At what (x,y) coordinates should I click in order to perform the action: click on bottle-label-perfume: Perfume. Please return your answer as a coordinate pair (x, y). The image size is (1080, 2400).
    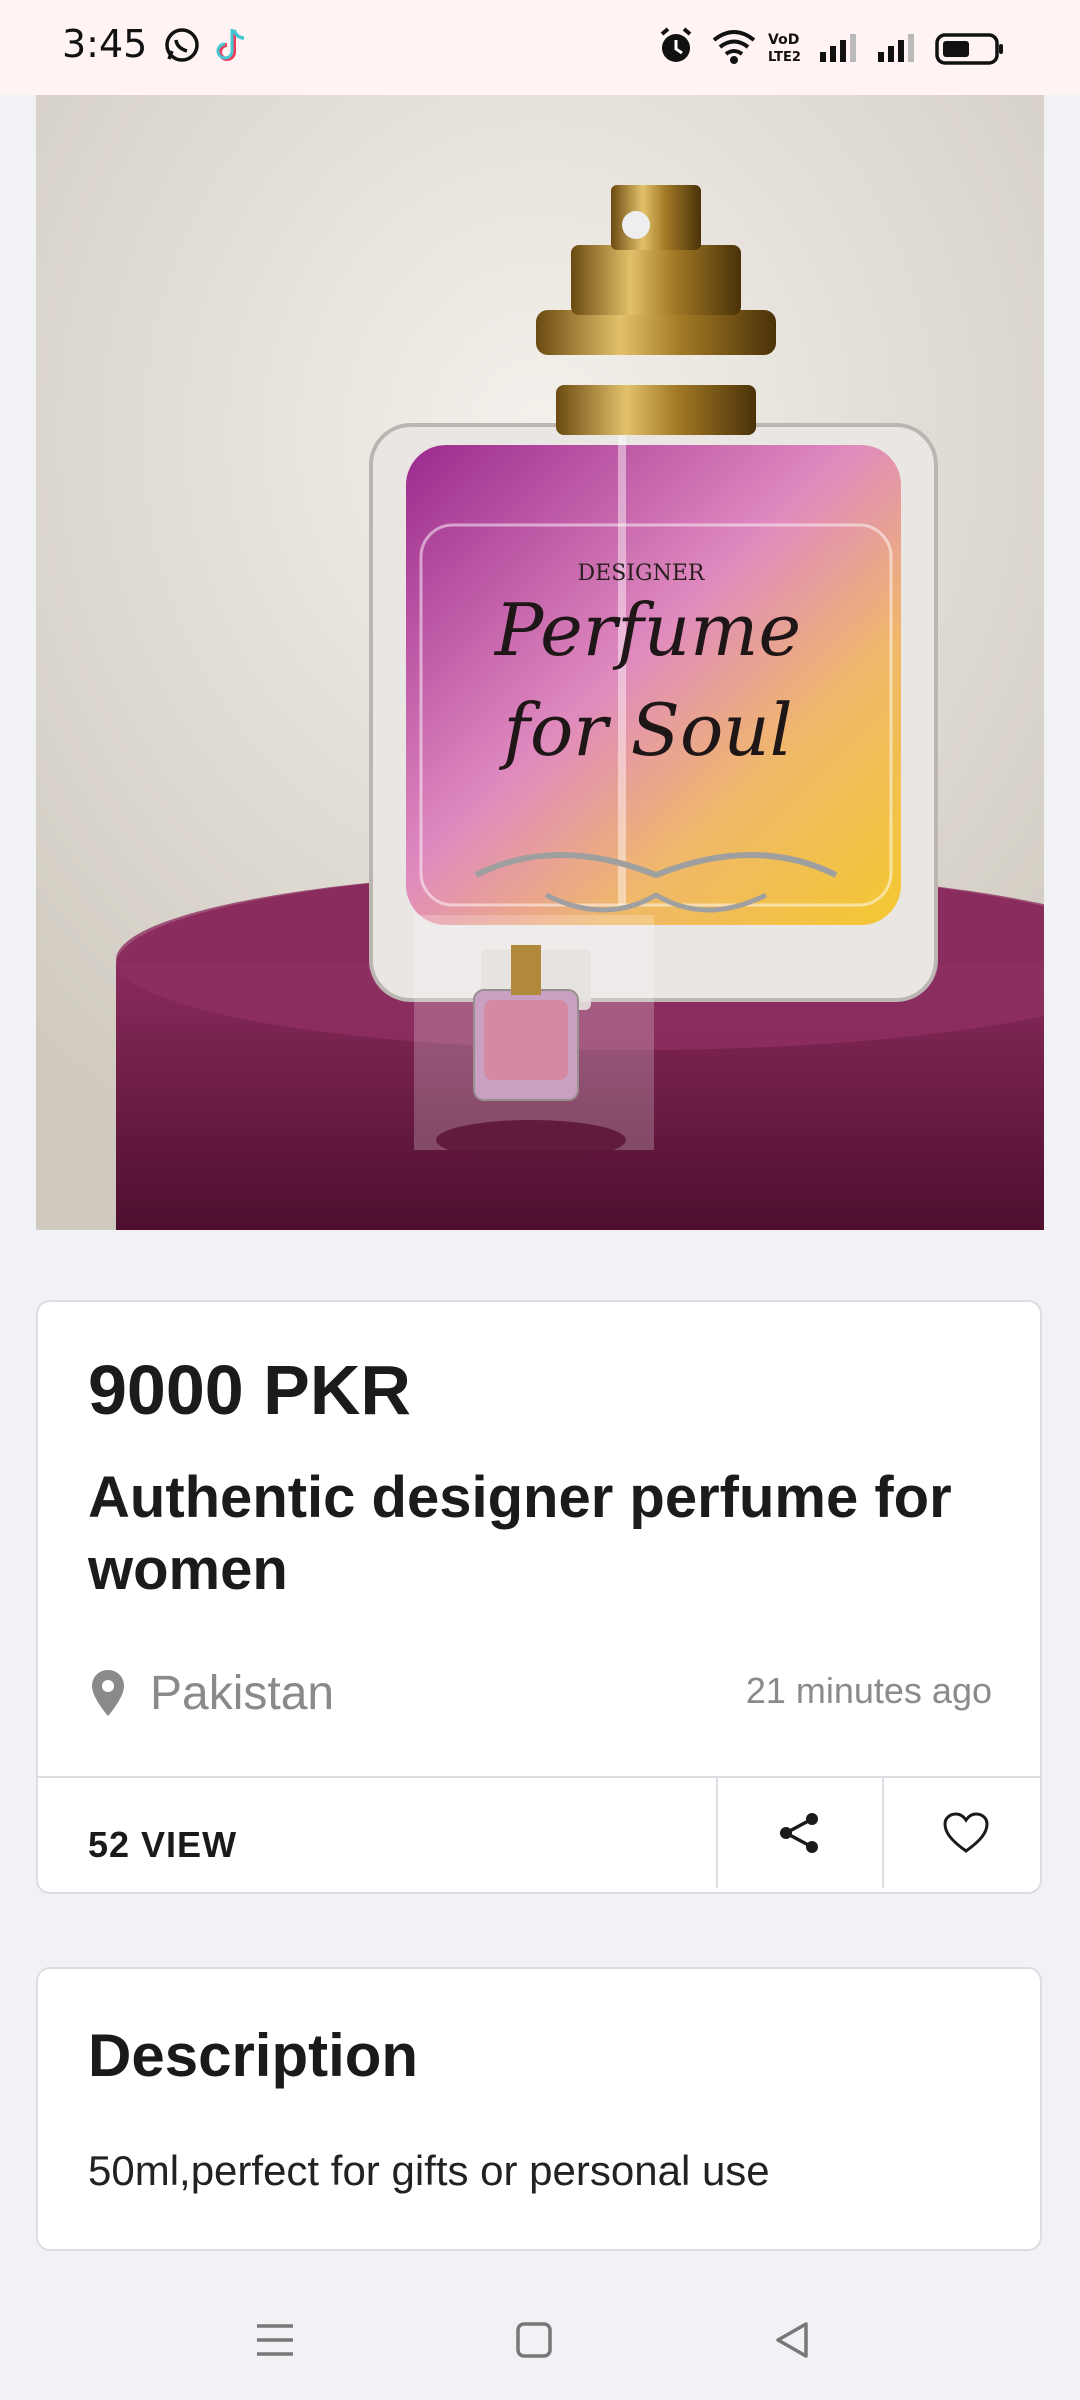
    Looking at the image, I should click on (647, 630).